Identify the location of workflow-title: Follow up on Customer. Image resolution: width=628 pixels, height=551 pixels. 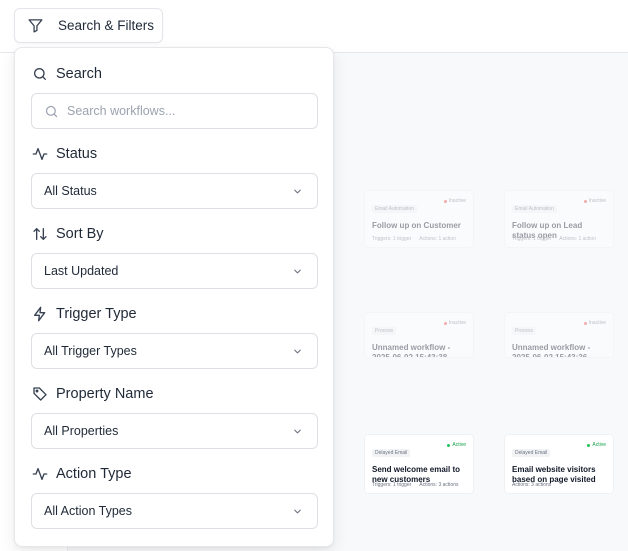
(416, 225).